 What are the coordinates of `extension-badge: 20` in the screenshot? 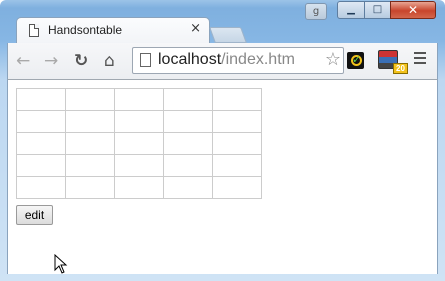 It's located at (400, 68).